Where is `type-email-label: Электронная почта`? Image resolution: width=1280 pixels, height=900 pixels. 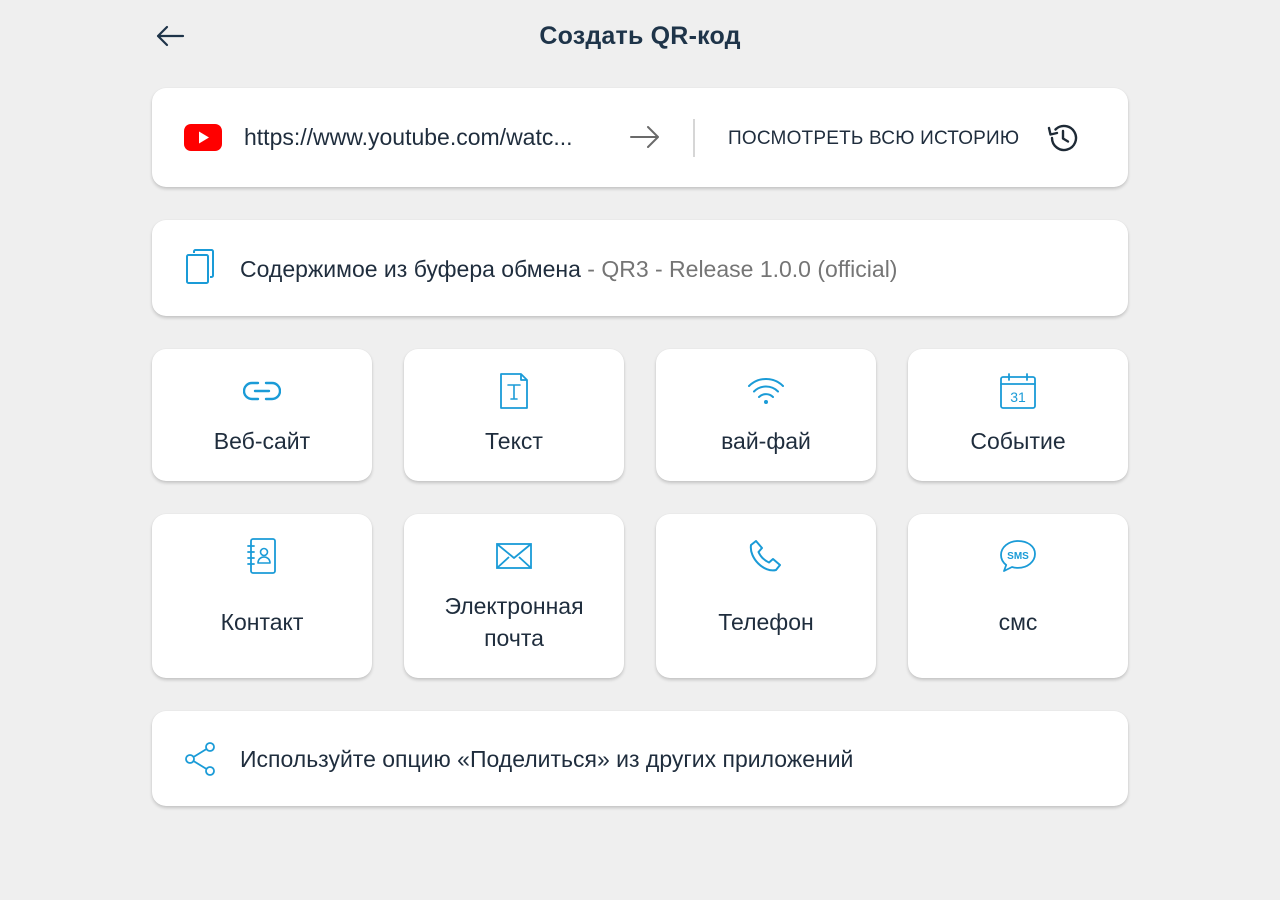
type-email-label: Электронная почта is located at coordinates (514, 622).